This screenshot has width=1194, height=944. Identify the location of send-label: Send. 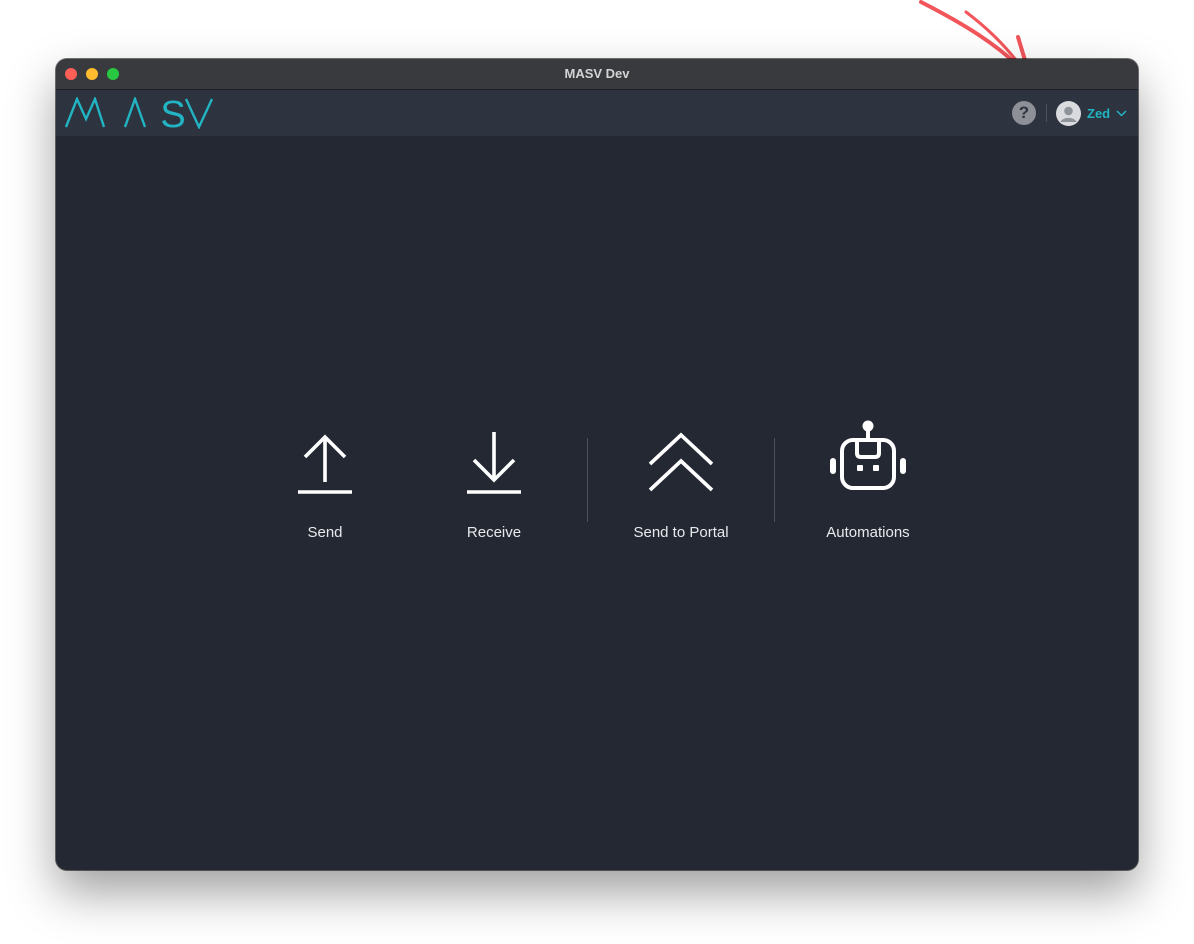
(325, 532).